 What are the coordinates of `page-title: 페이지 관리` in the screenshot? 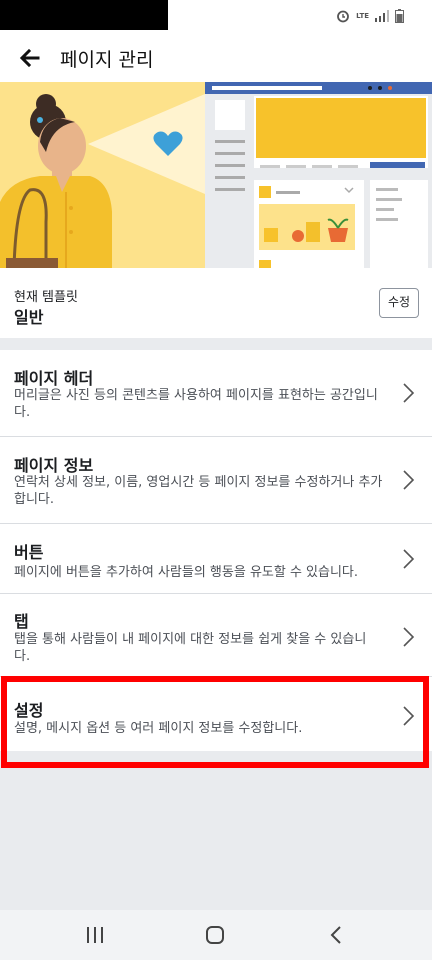 It's located at (107, 60).